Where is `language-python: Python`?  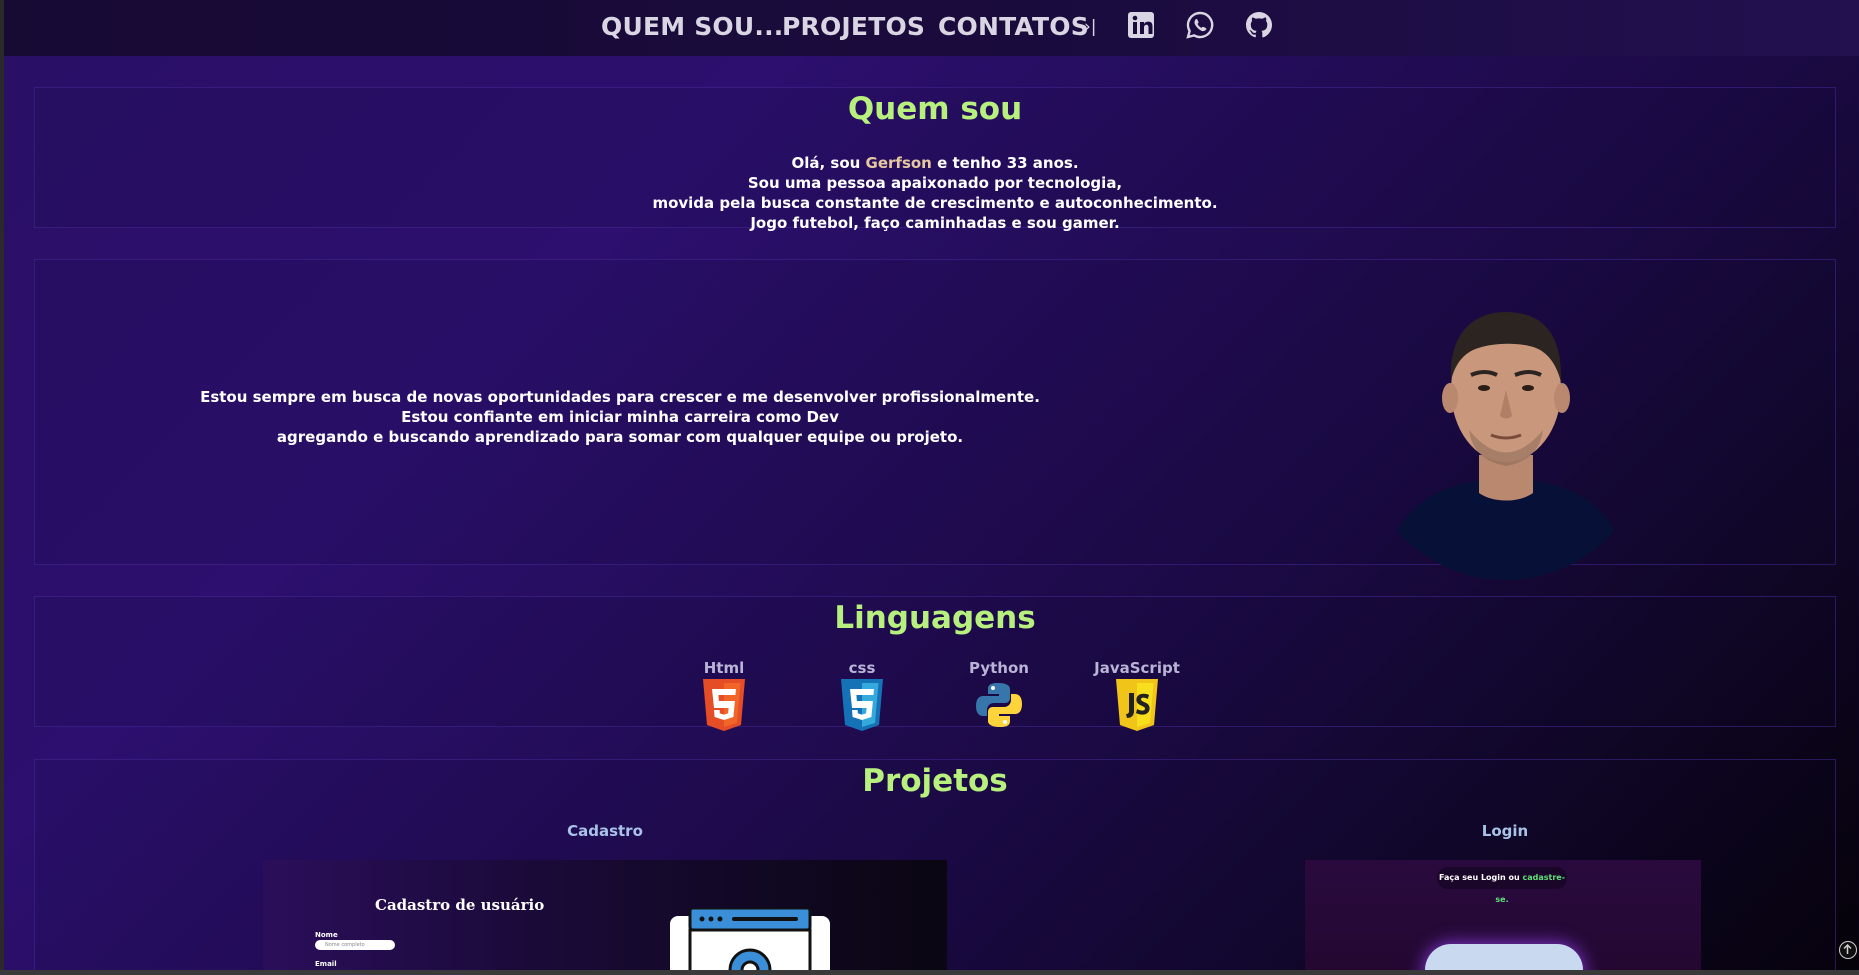
language-python: Python is located at coordinates (999, 695).